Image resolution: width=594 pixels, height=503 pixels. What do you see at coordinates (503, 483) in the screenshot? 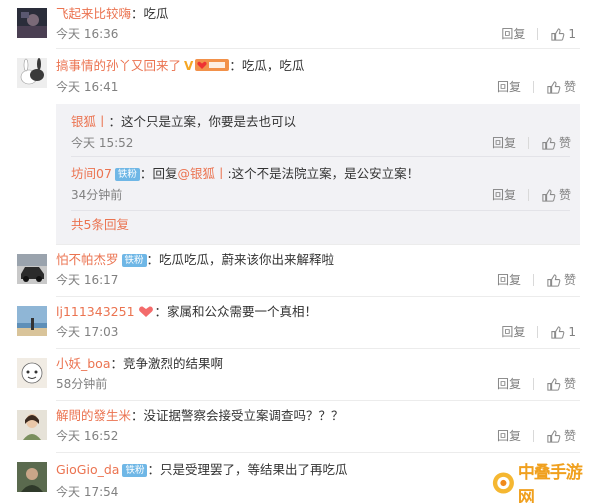
I see `site-logo-icon` at bounding box center [503, 483].